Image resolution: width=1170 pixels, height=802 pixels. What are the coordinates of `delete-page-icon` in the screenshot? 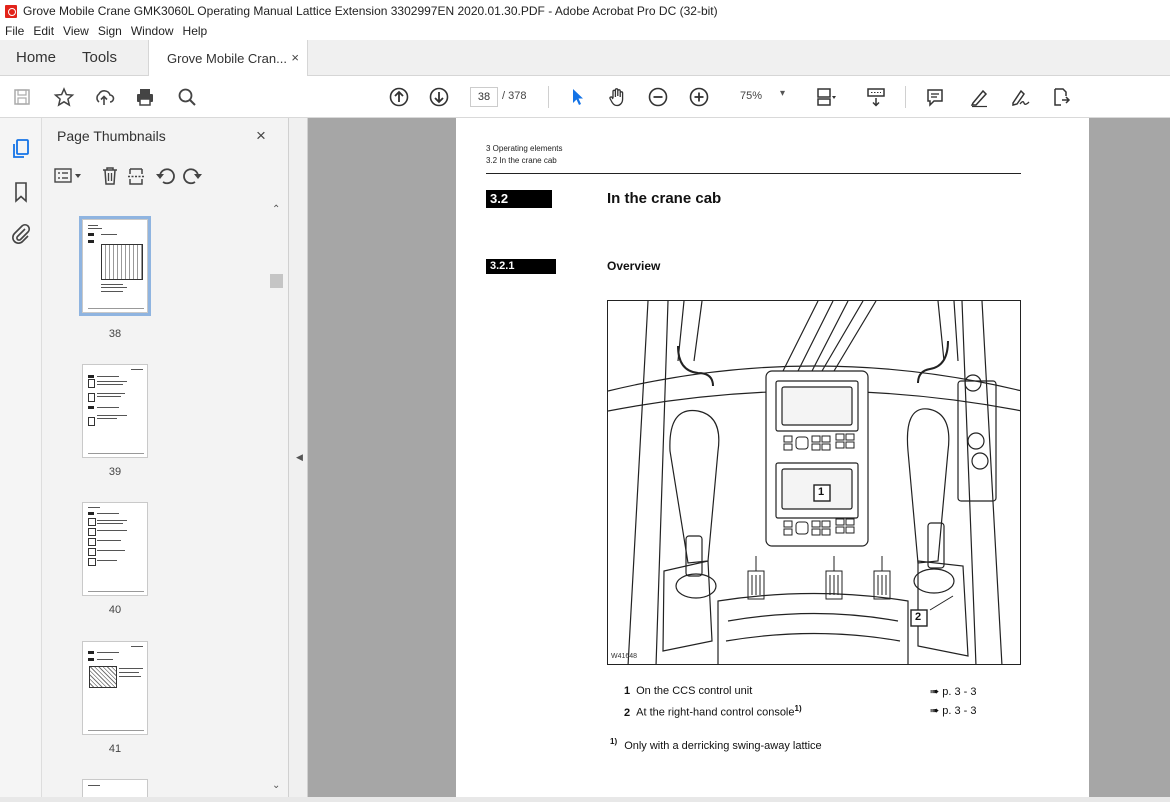 It's located at (110, 176).